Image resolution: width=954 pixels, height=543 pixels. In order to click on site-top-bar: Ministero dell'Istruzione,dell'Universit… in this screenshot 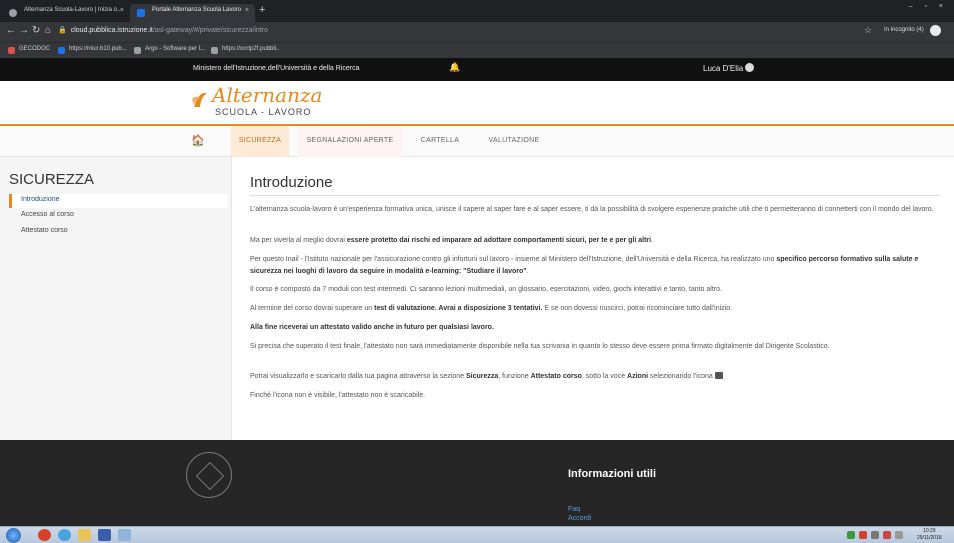, I will do `click(477, 69)`.